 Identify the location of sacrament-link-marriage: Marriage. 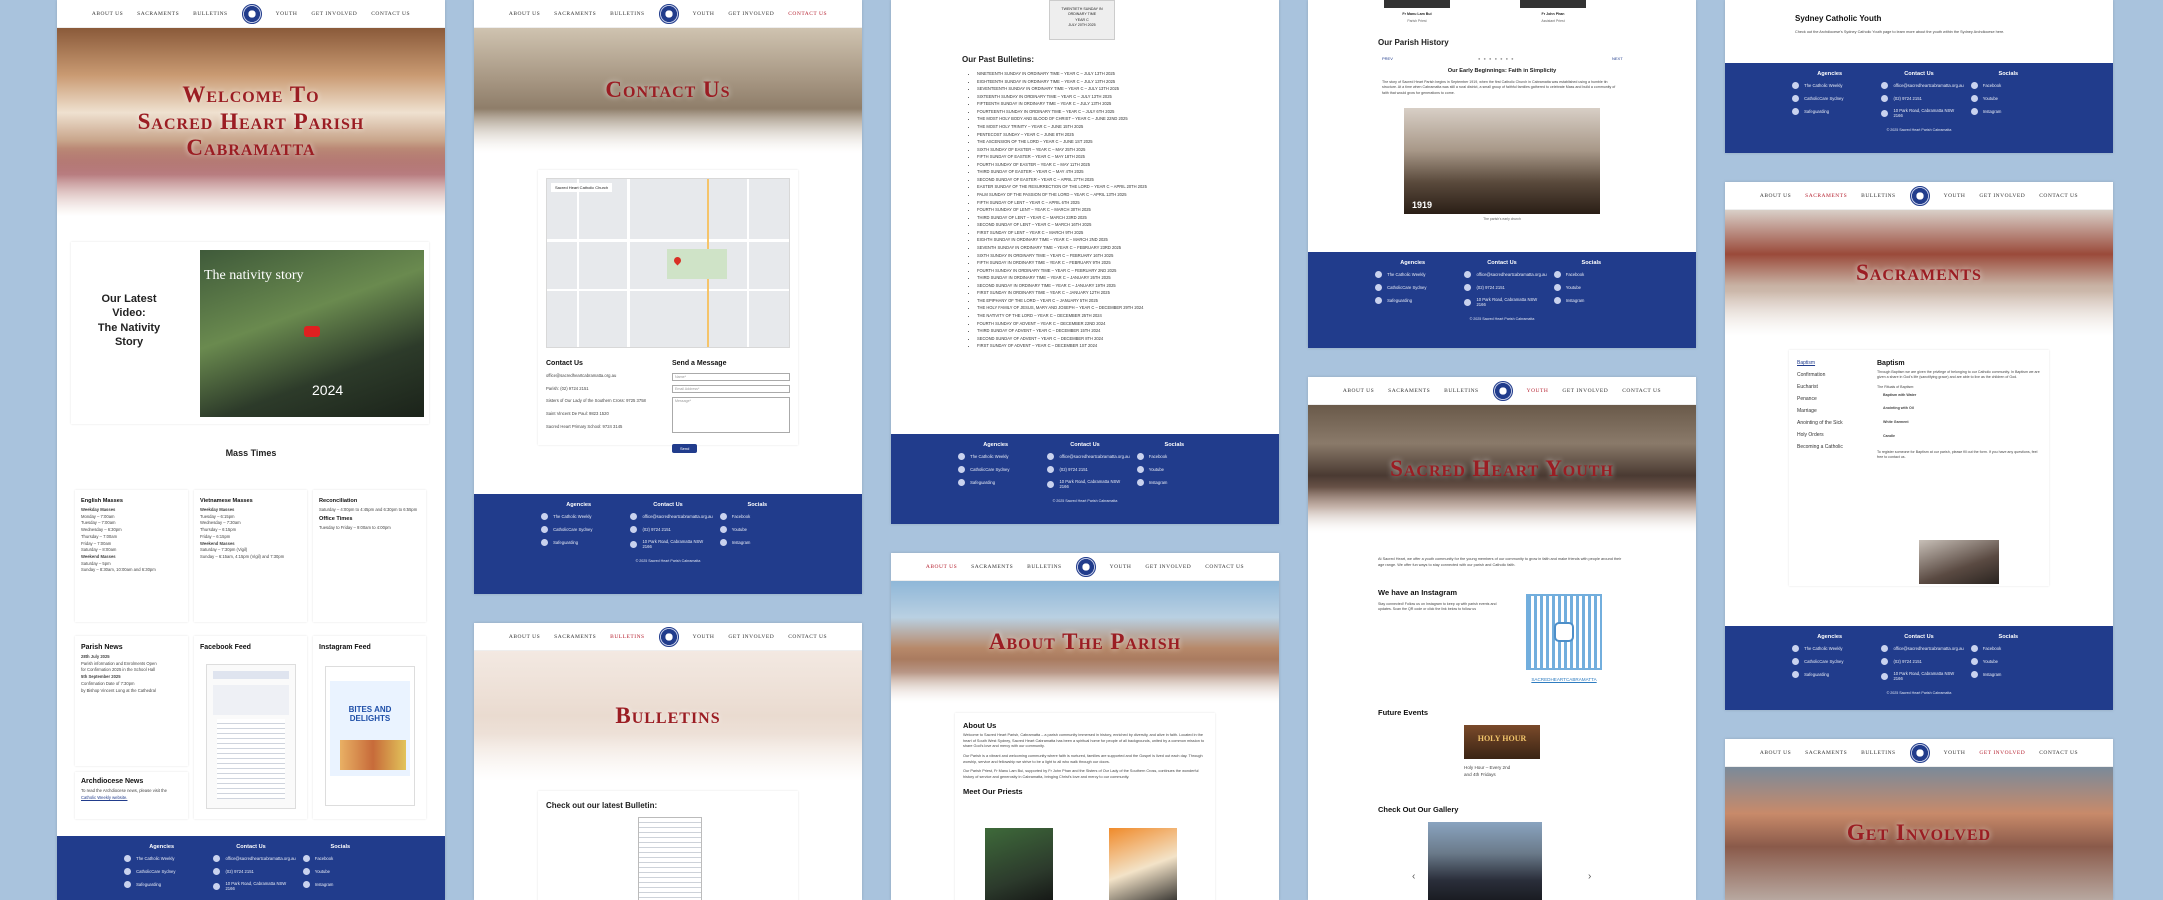
(1832, 411).